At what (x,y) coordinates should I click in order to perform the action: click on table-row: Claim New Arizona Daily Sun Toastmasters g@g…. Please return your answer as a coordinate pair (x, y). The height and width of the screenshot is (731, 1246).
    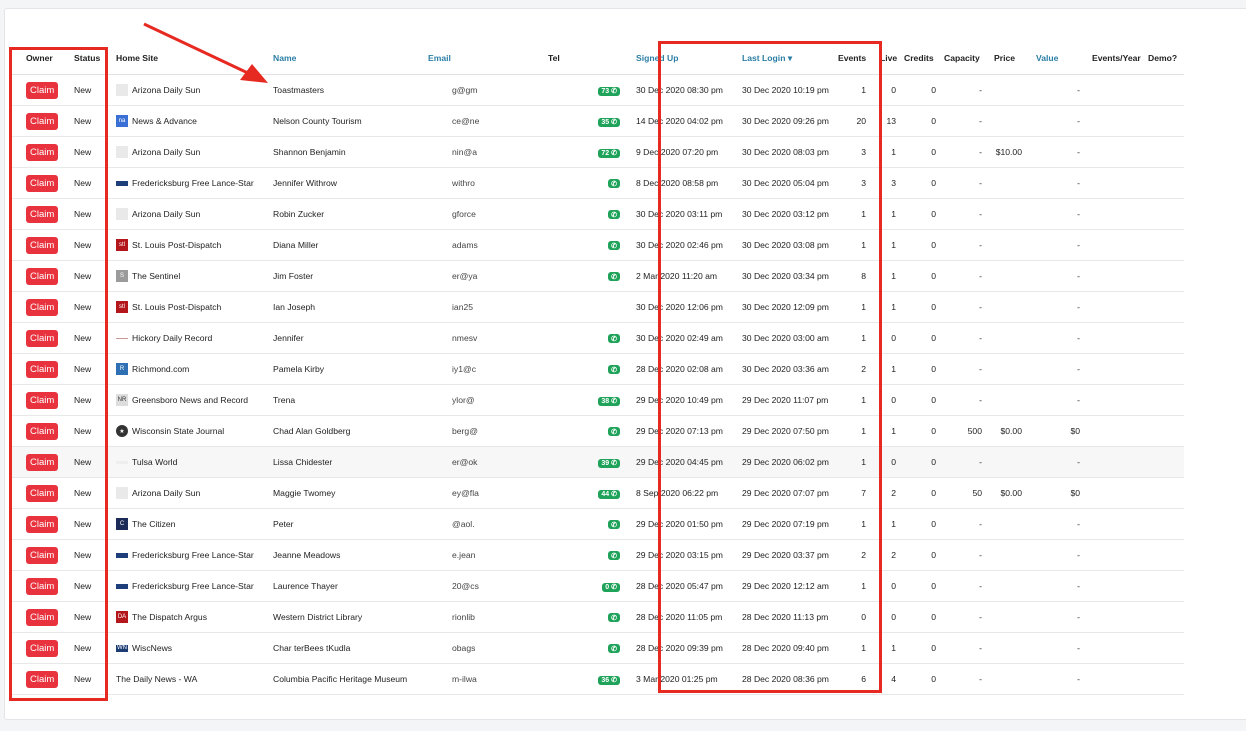
    Looking at the image, I should click on (597, 90).